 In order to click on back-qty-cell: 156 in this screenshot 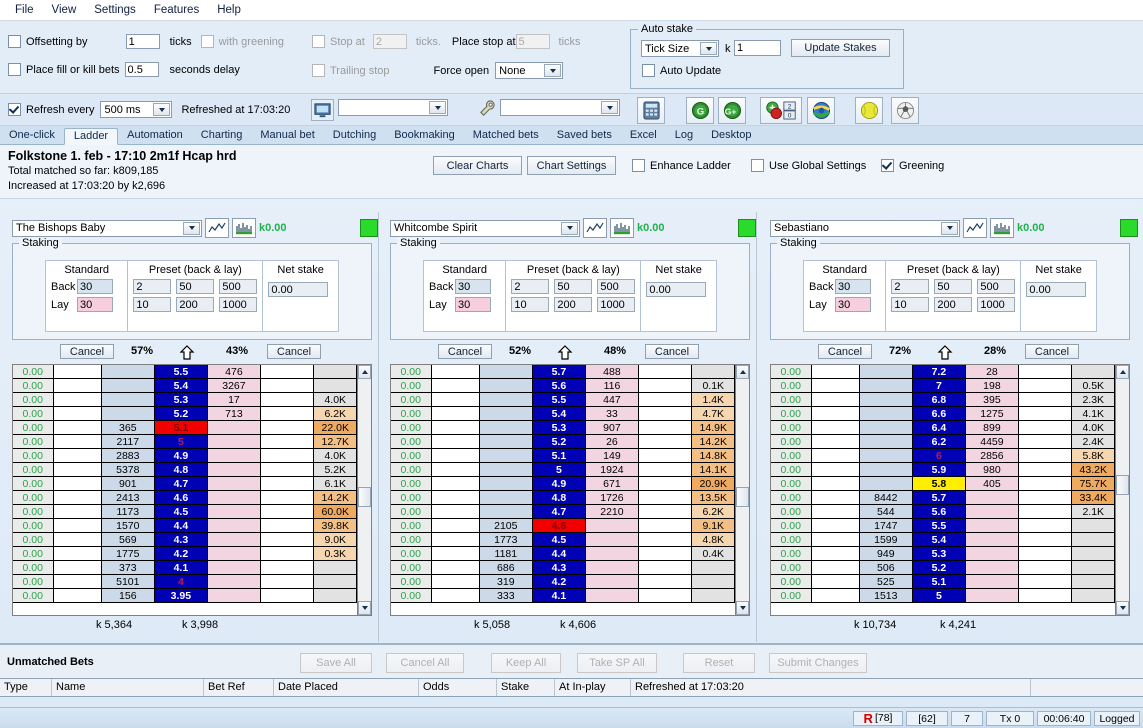, I will do `click(128, 596)`.